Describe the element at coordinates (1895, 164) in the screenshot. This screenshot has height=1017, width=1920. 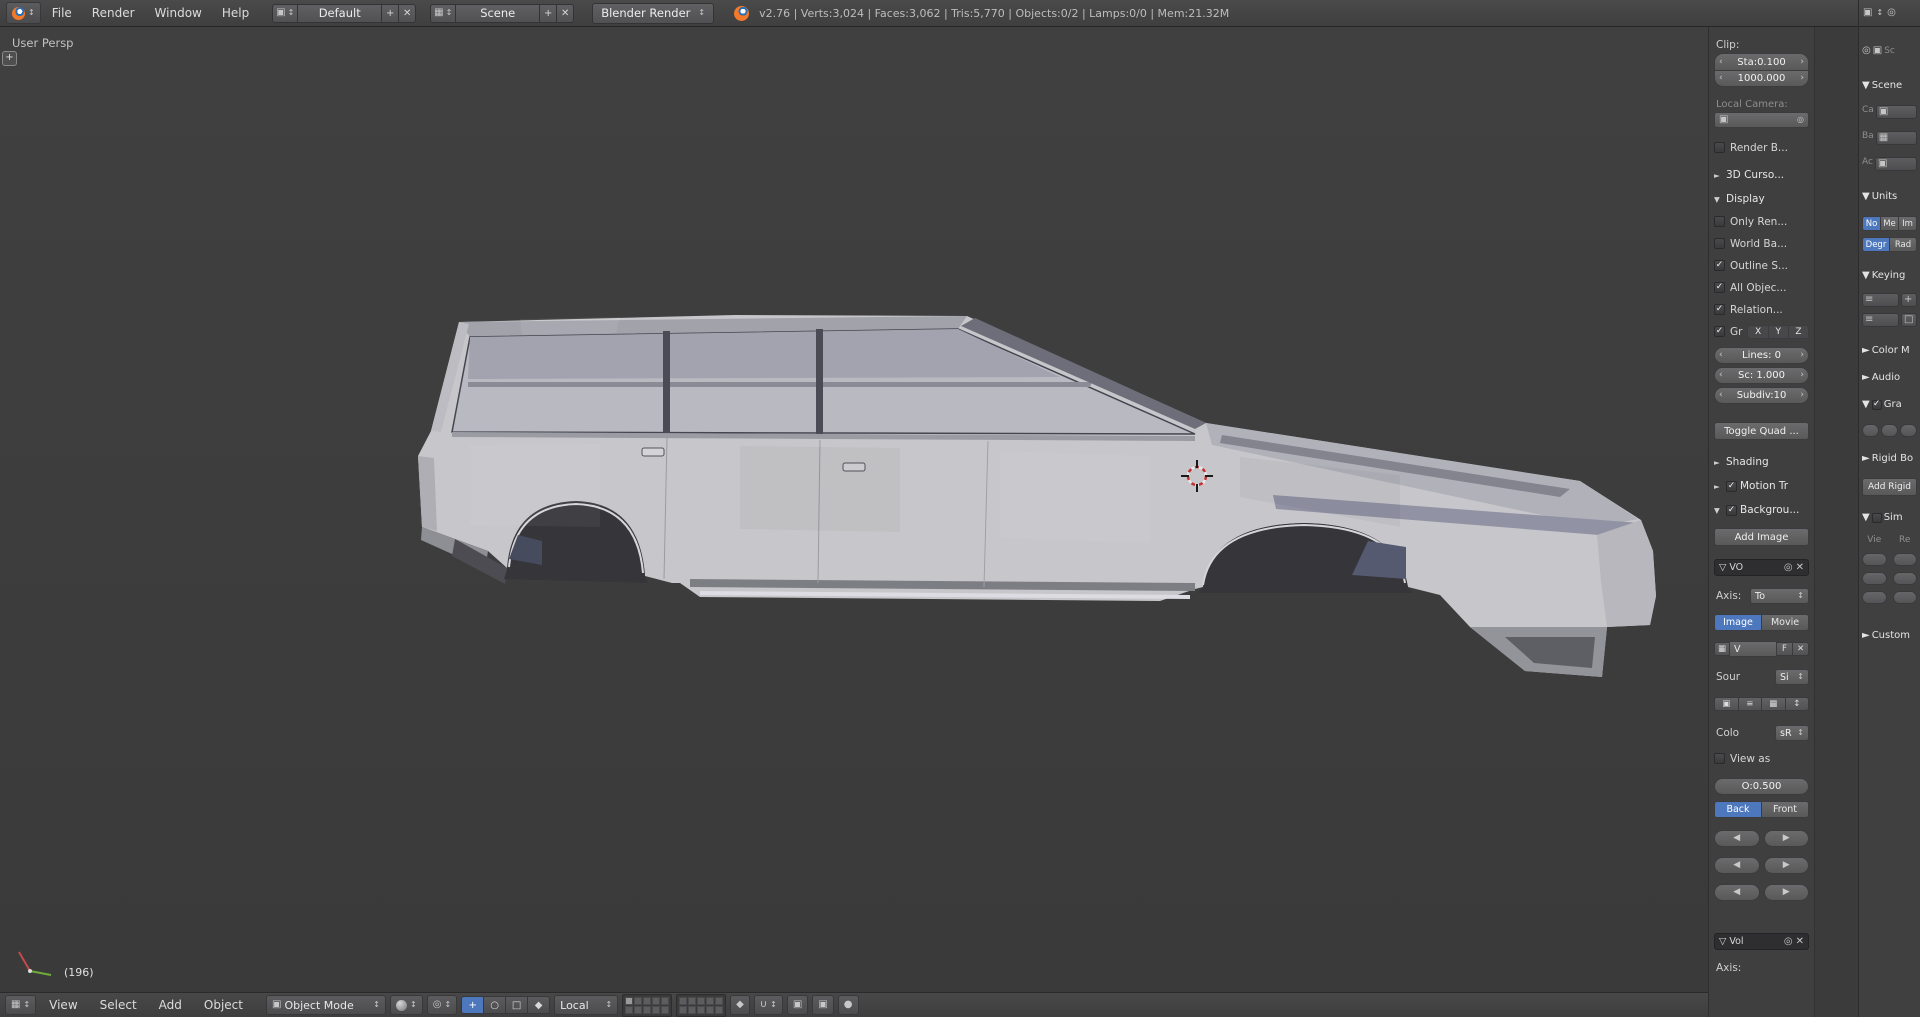
I see `active-clip-field: ▣` at that location.